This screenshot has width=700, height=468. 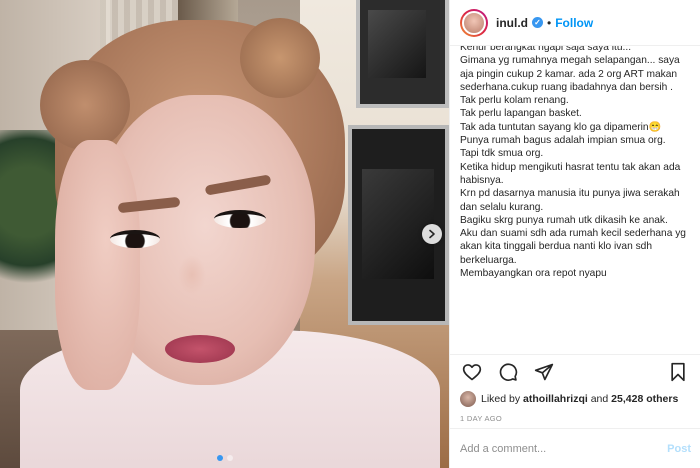 What do you see at coordinates (644, 399) in the screenshot?
I see `likes-count-link: 25,428 others` at bounding box center [644, 399].